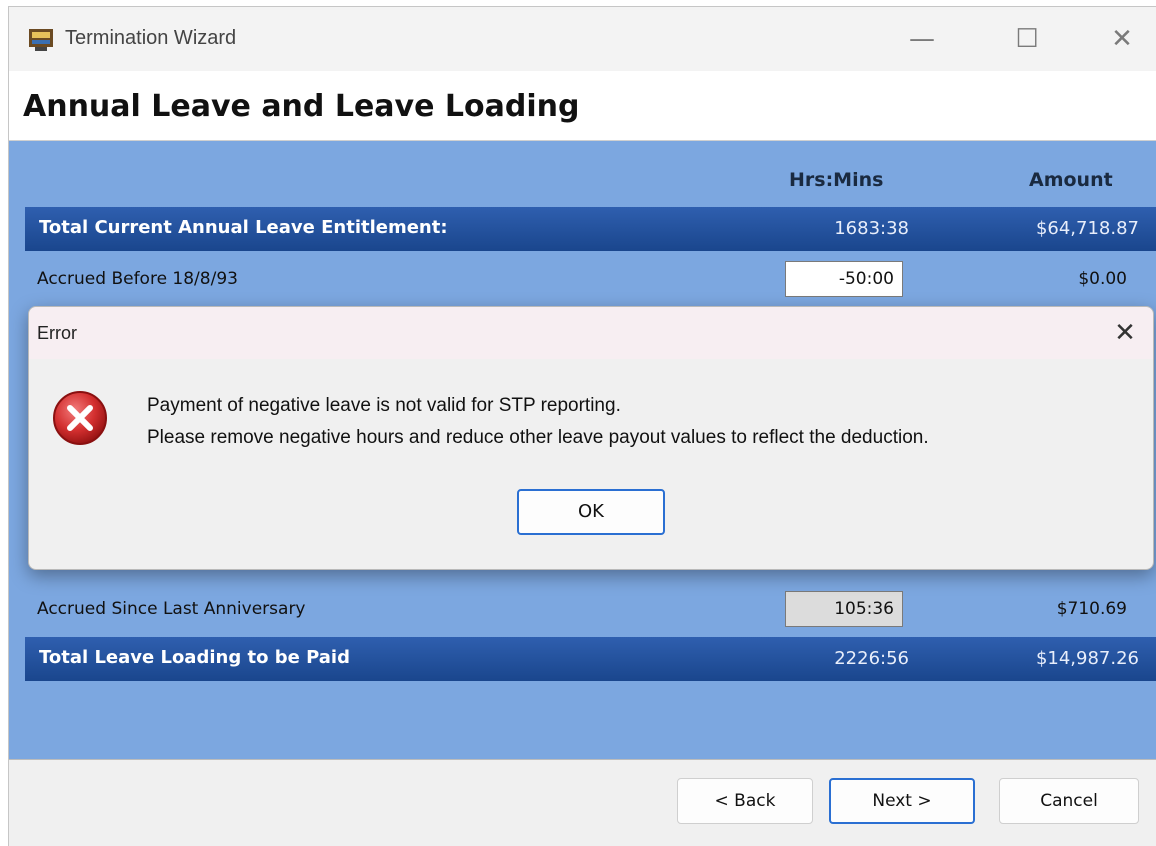 Image resolution: width=1156 pixels, height=846 pixels. What do you see at coordinates (57, 333) in the screenshot?
I see `dialog-title: Error` at bounding box center [57, 333].